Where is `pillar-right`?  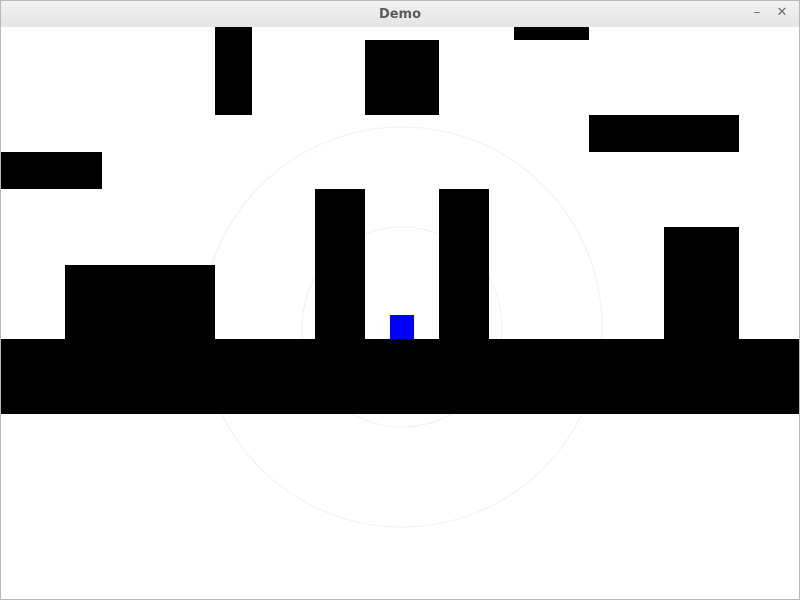
pillar-right is located at coordinates (464, 264).